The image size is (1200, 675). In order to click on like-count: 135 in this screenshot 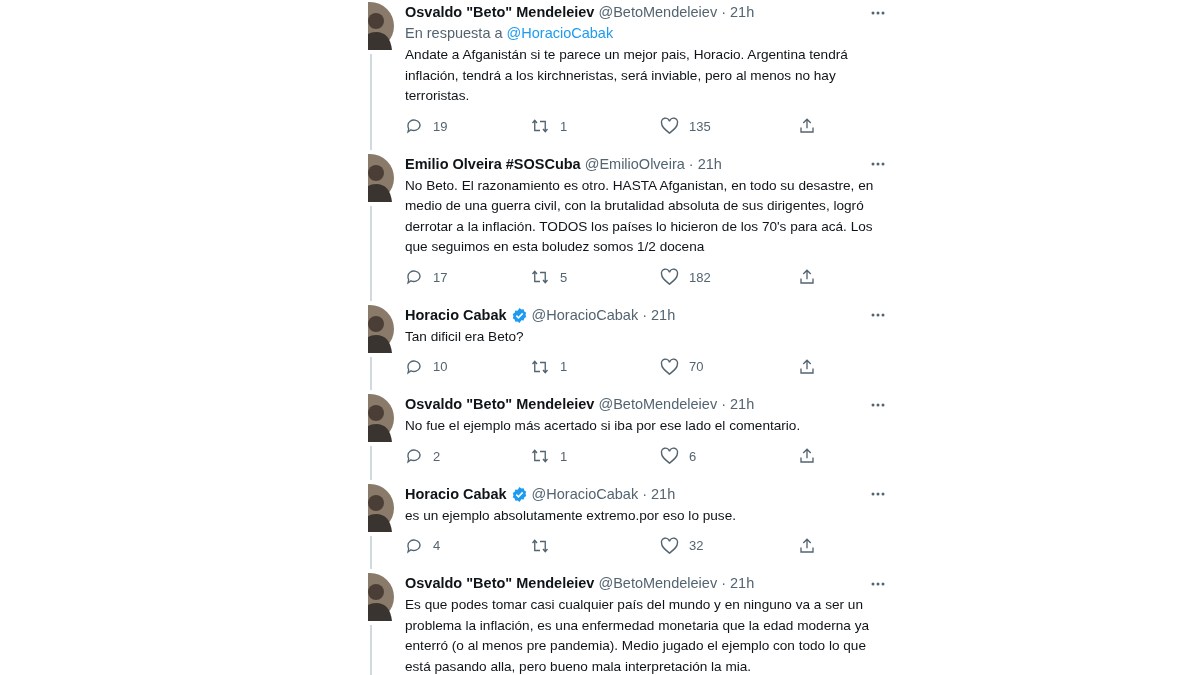, I will do `click(700, 126)`.